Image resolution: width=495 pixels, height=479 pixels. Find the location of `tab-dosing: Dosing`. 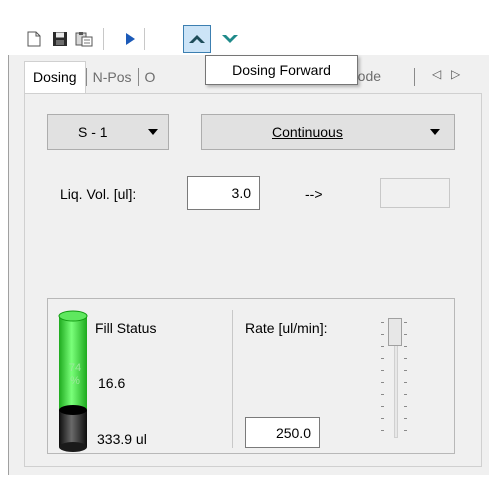

tab-dosing: Dosing is located at coordinates (55, 76).